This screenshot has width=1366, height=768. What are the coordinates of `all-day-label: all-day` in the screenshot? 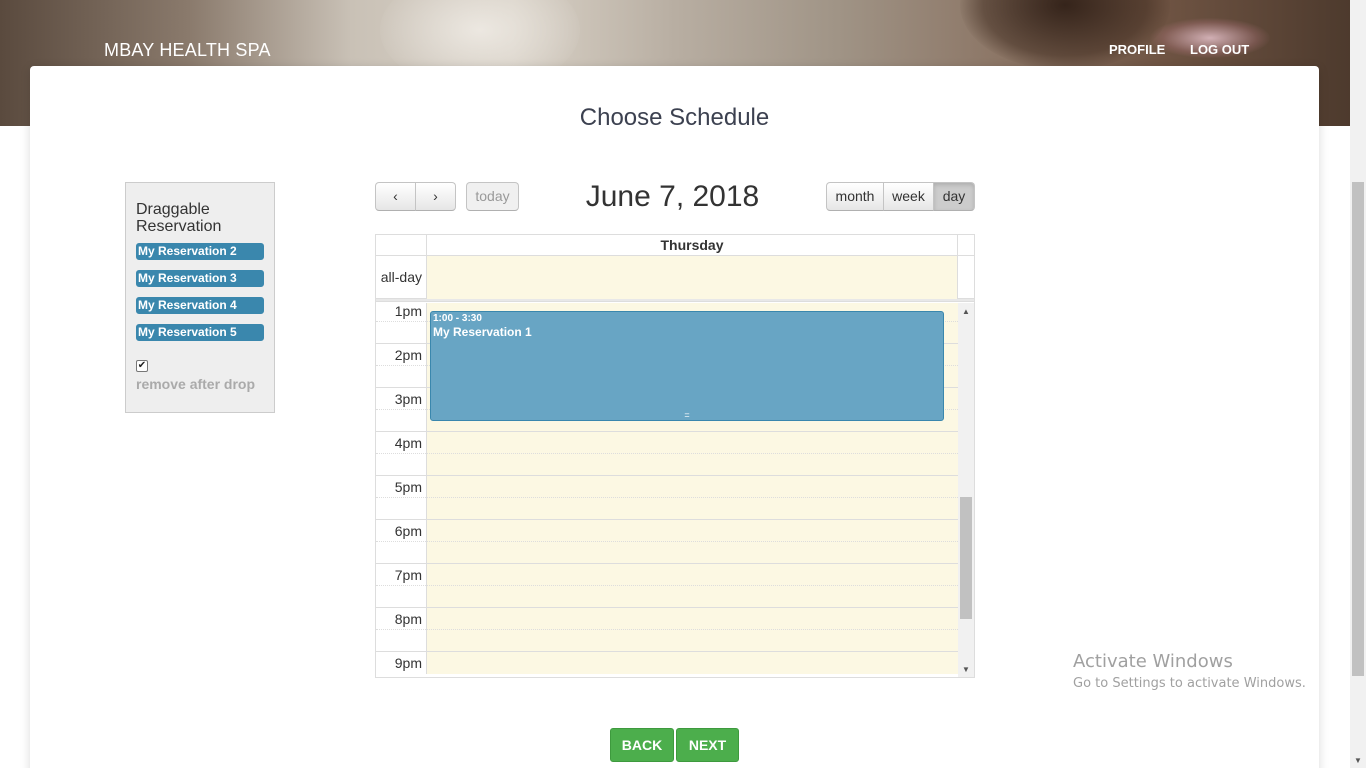 It's located at (401, 277).